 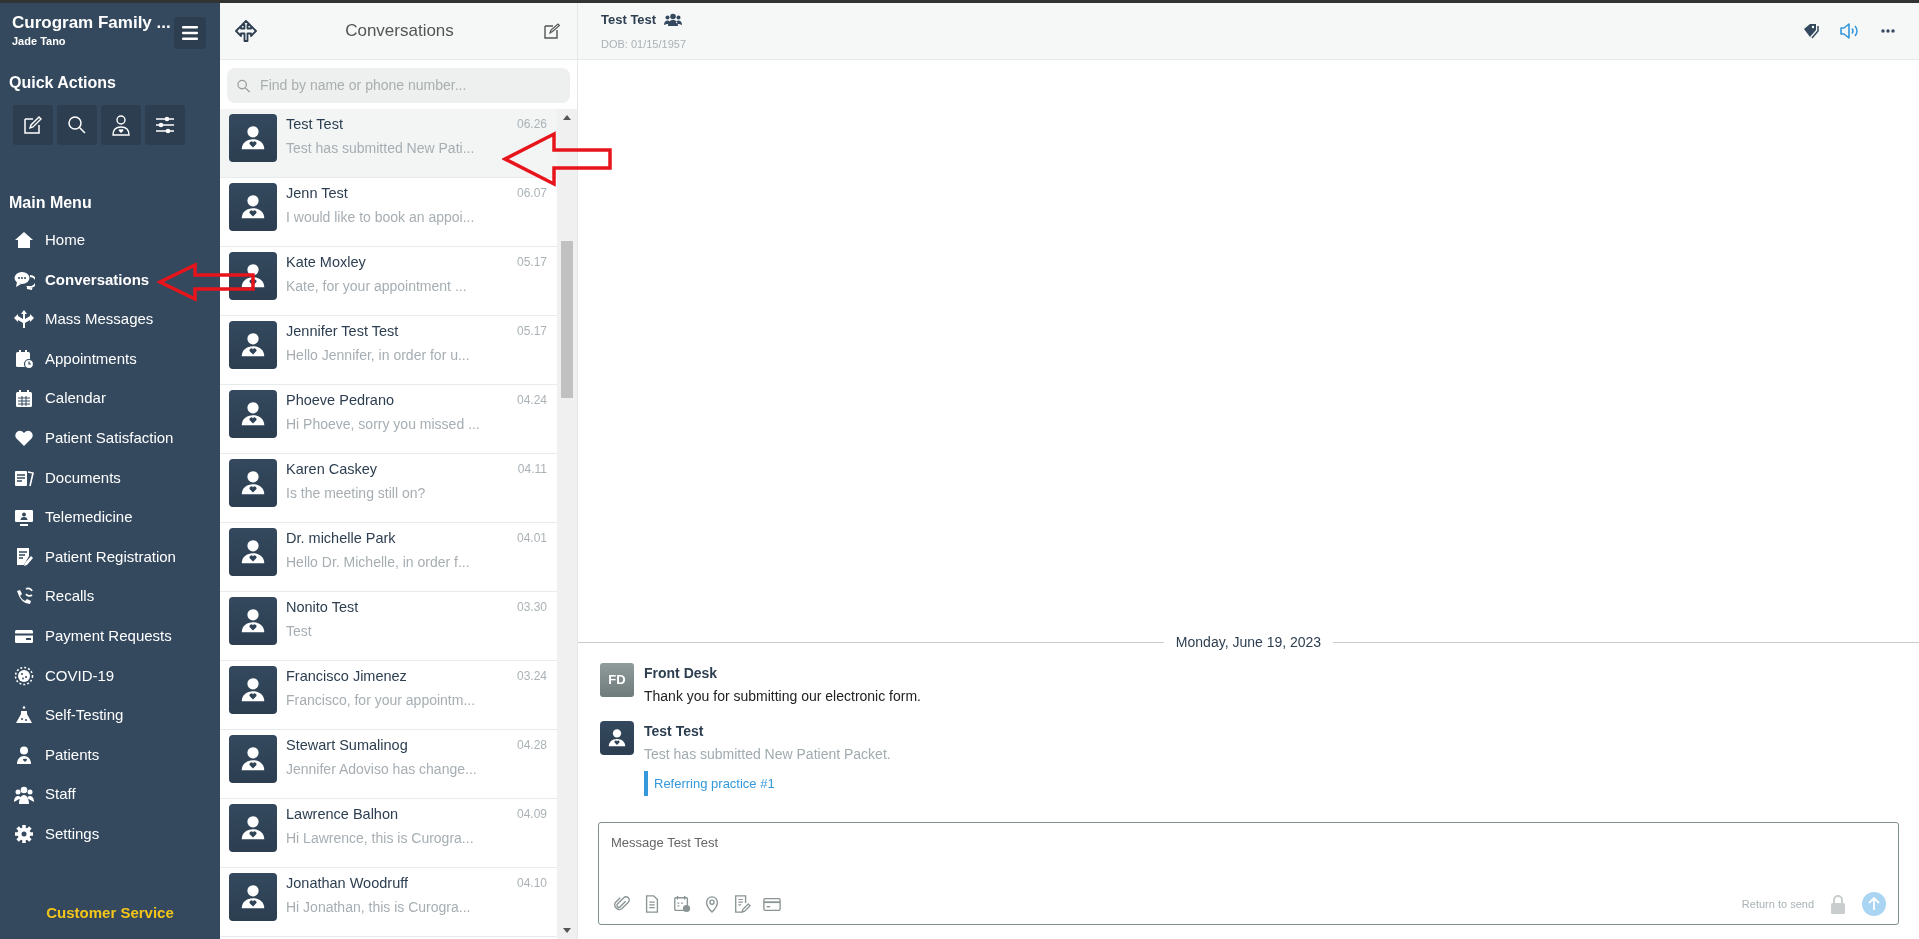 I want to click on scrollbar, so click(x=567, y=524).